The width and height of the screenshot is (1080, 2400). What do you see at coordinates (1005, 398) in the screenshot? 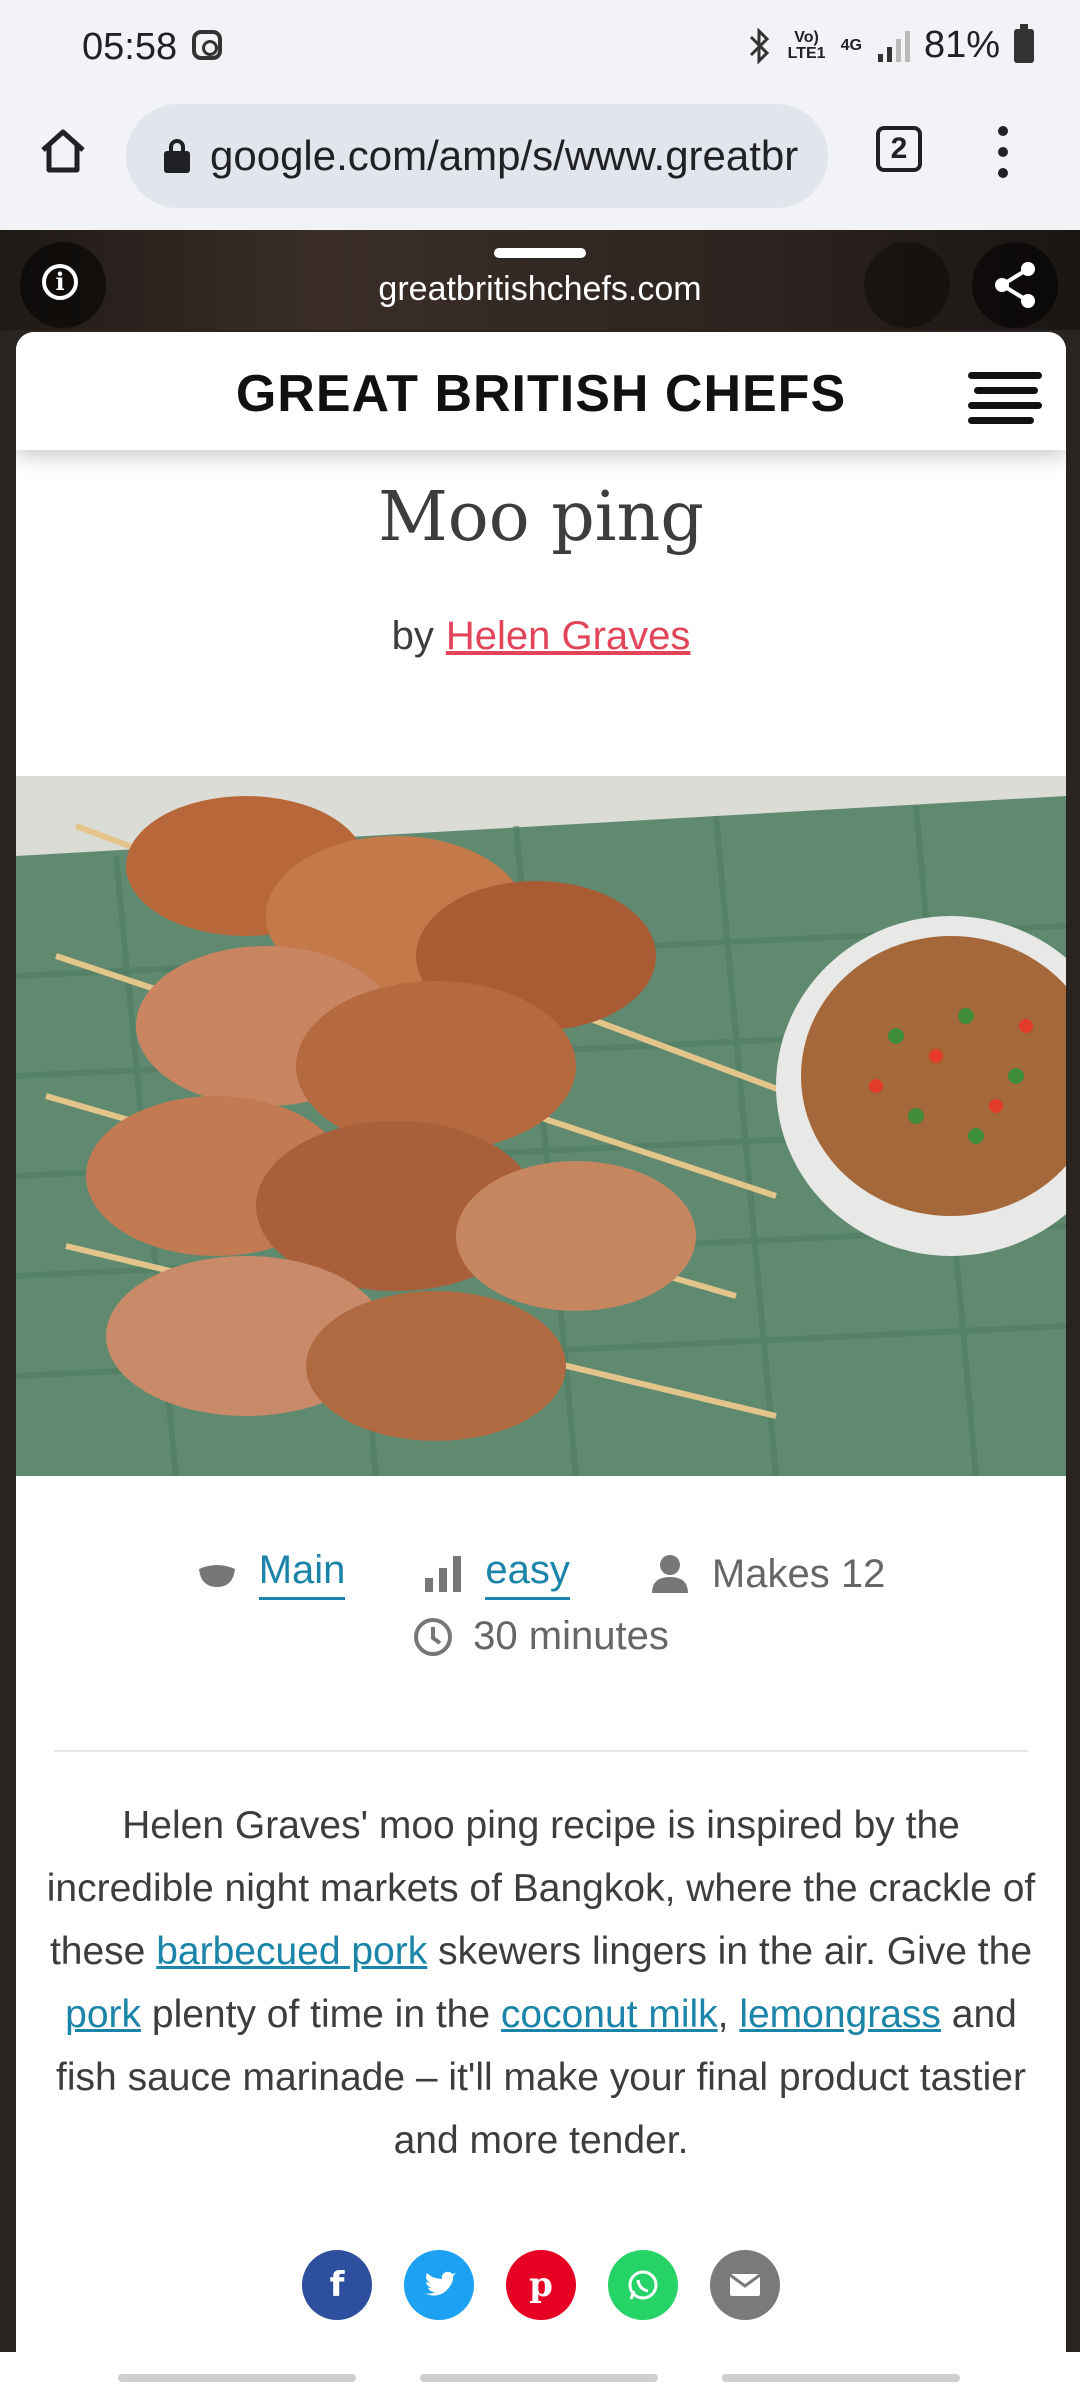
I see `hamburger-menu-icon` at bounding box center [1005, 398].